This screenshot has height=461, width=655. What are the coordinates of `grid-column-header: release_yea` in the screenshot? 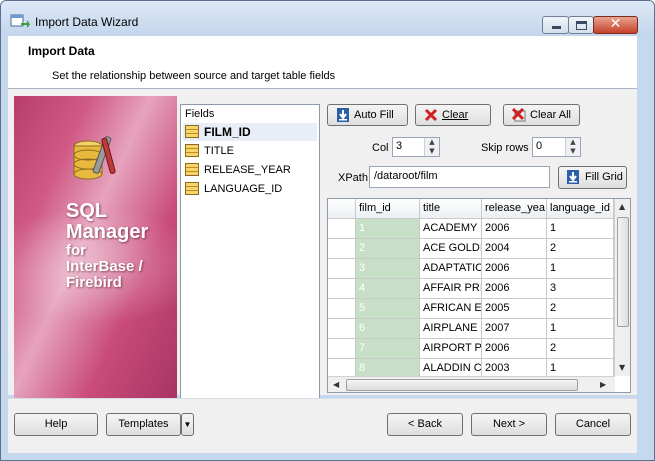 It's located at (514, 209).